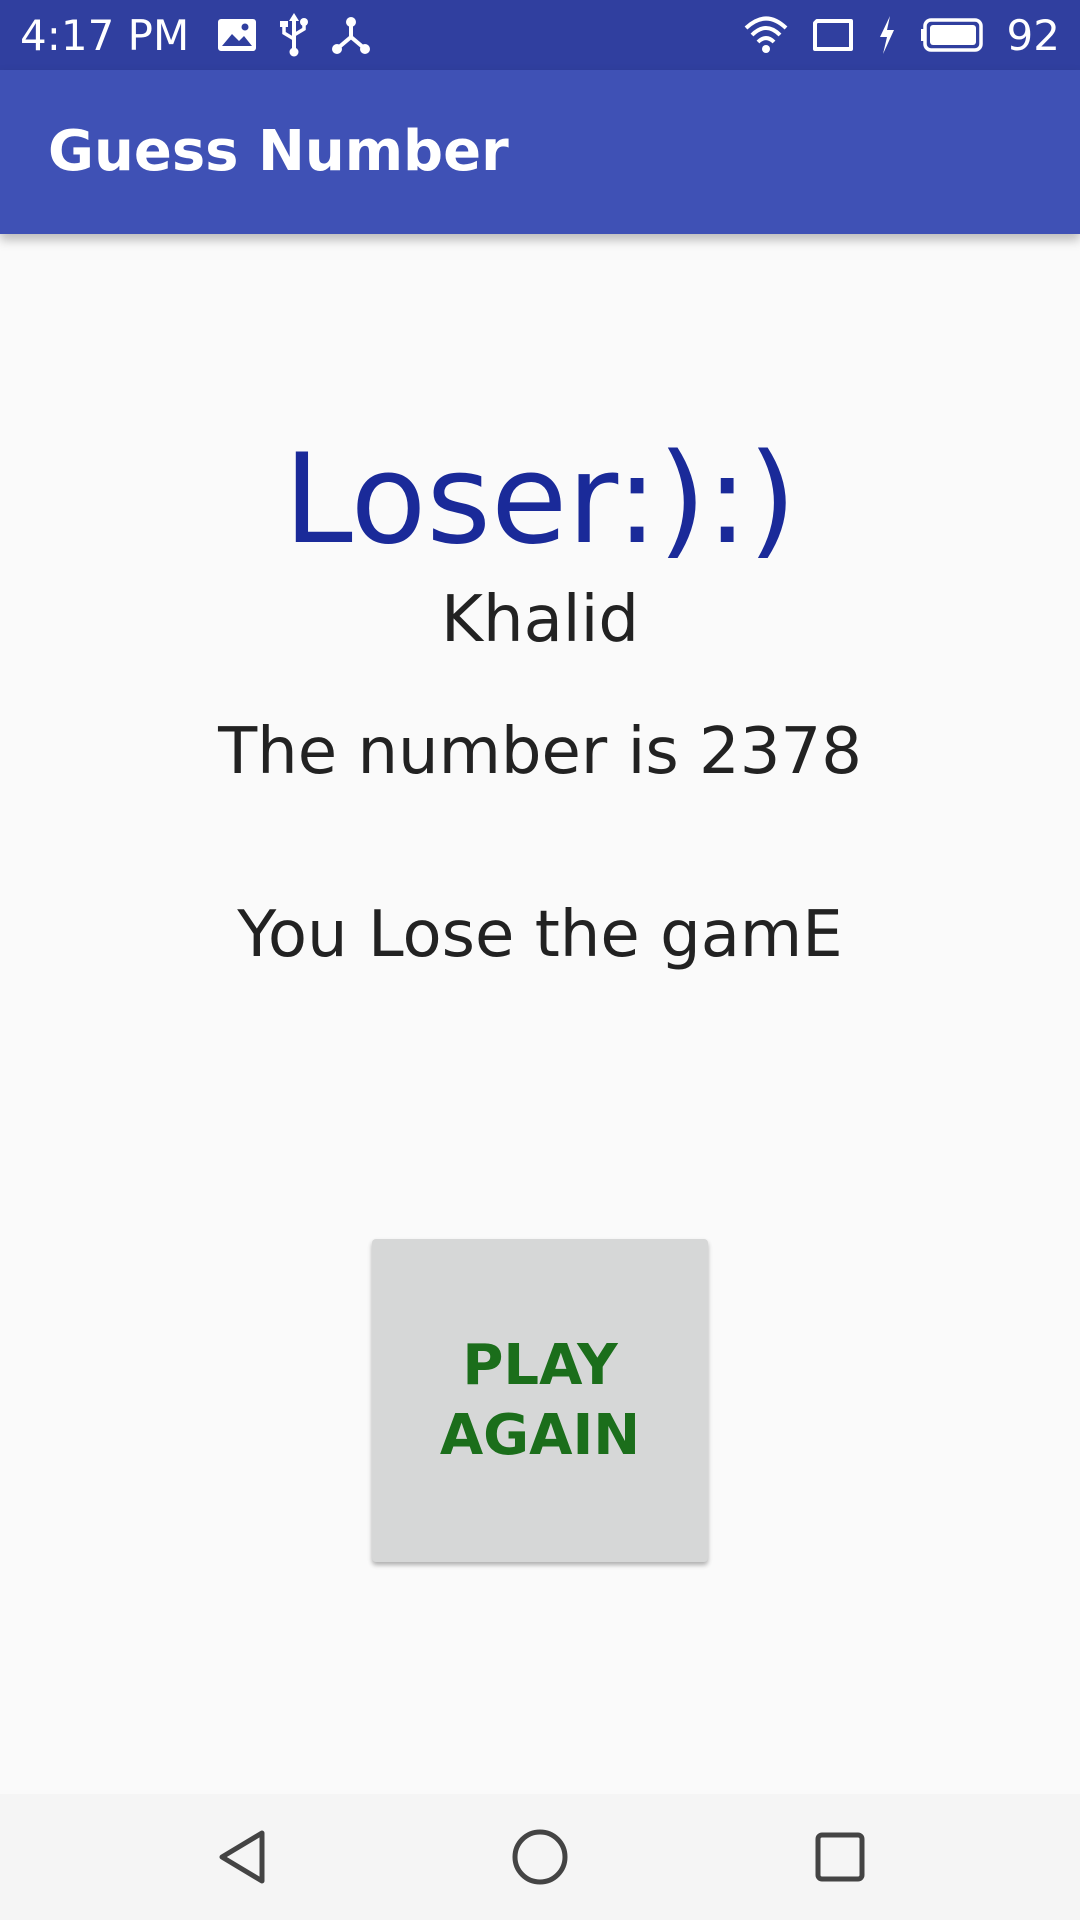 The width and height of the screenshot is (1080, 1920). I want to click on app-bar: Guess Number, so click(540, 152).